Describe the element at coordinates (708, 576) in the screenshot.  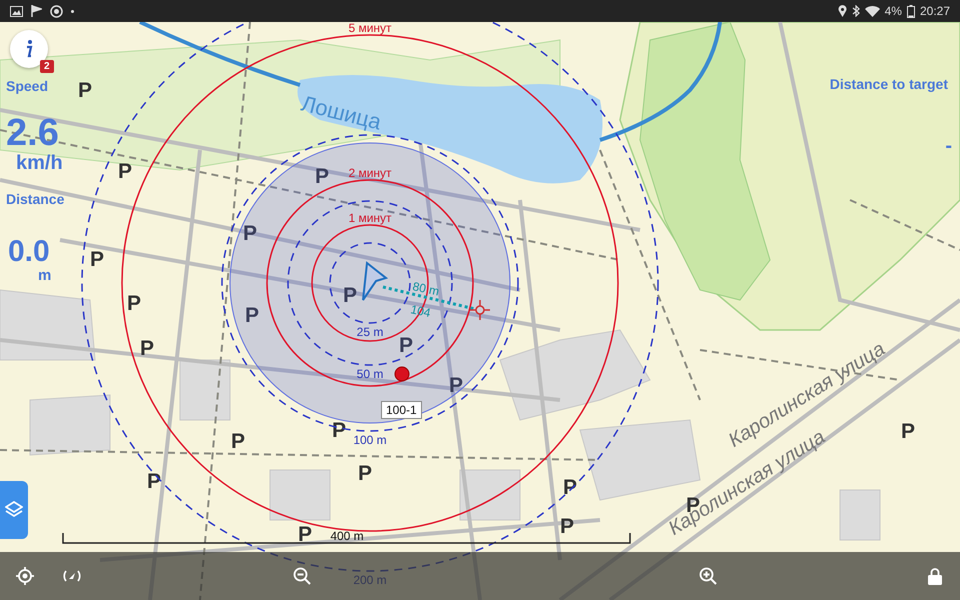
I see `zoom-in-icon` at that location.